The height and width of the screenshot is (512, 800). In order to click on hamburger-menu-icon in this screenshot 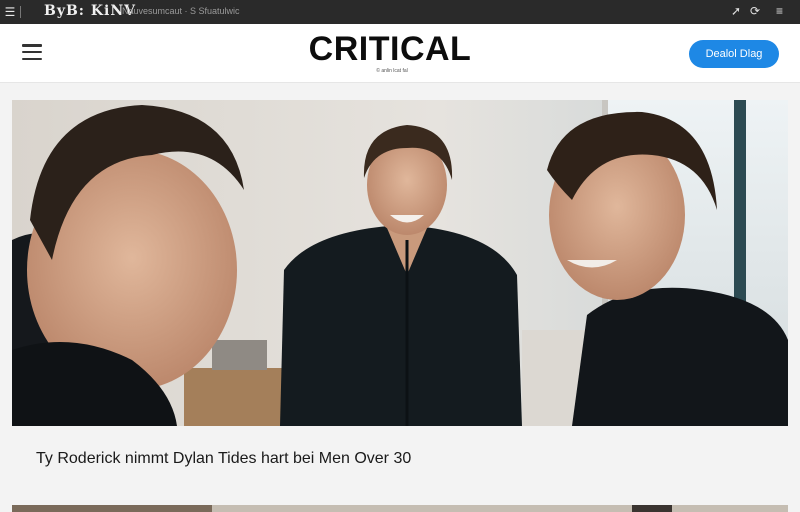, I will do `click(32, 52)`.